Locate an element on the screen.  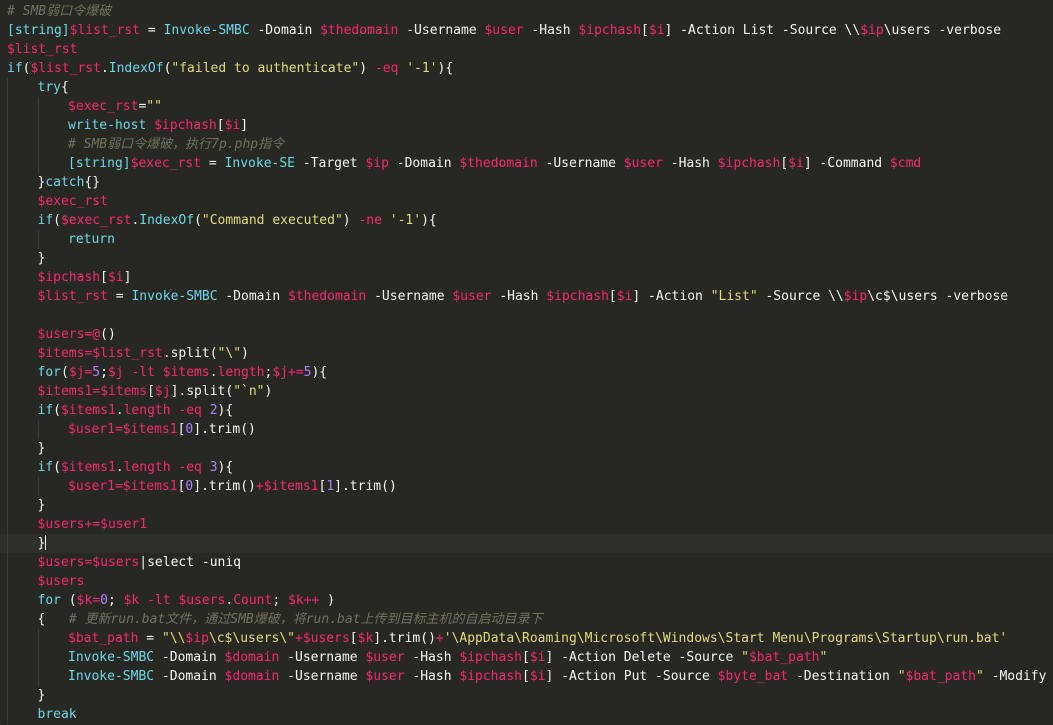
token-variable: $user is located at coordinates (643, 163).